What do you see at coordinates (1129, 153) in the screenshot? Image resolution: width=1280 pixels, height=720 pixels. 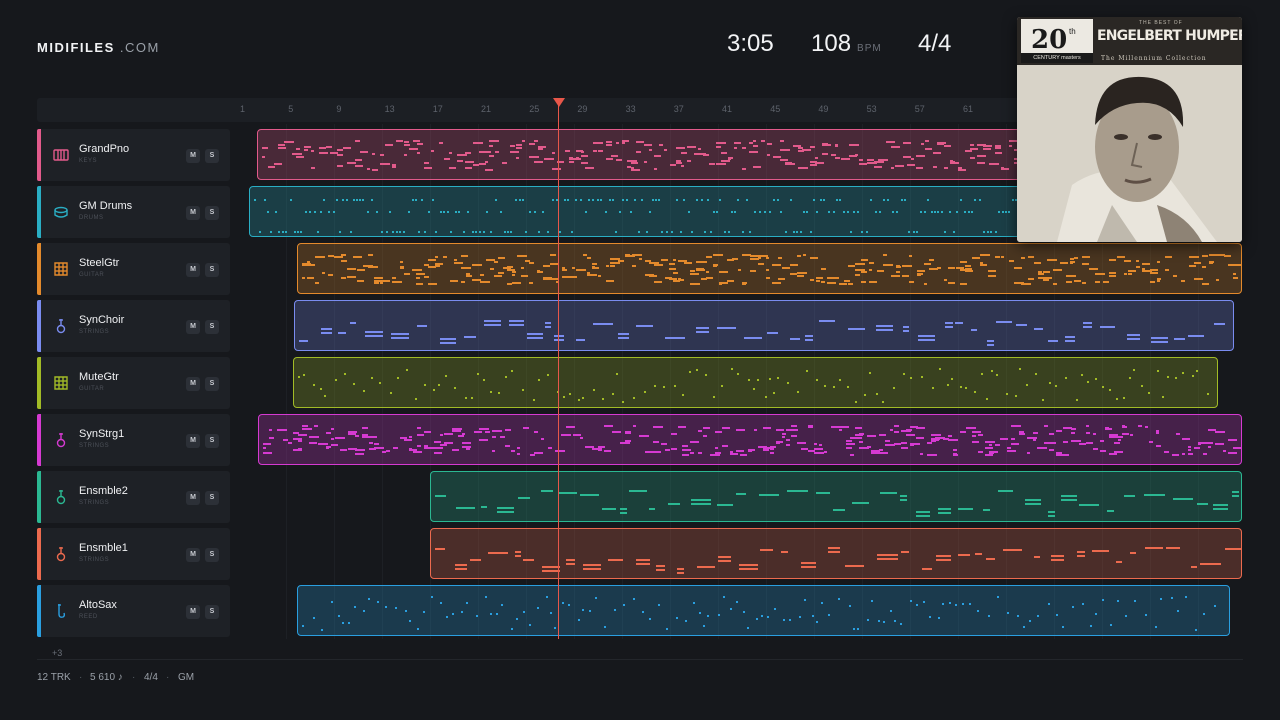 I see `album-portrait` at bounding box center [1129, 153].